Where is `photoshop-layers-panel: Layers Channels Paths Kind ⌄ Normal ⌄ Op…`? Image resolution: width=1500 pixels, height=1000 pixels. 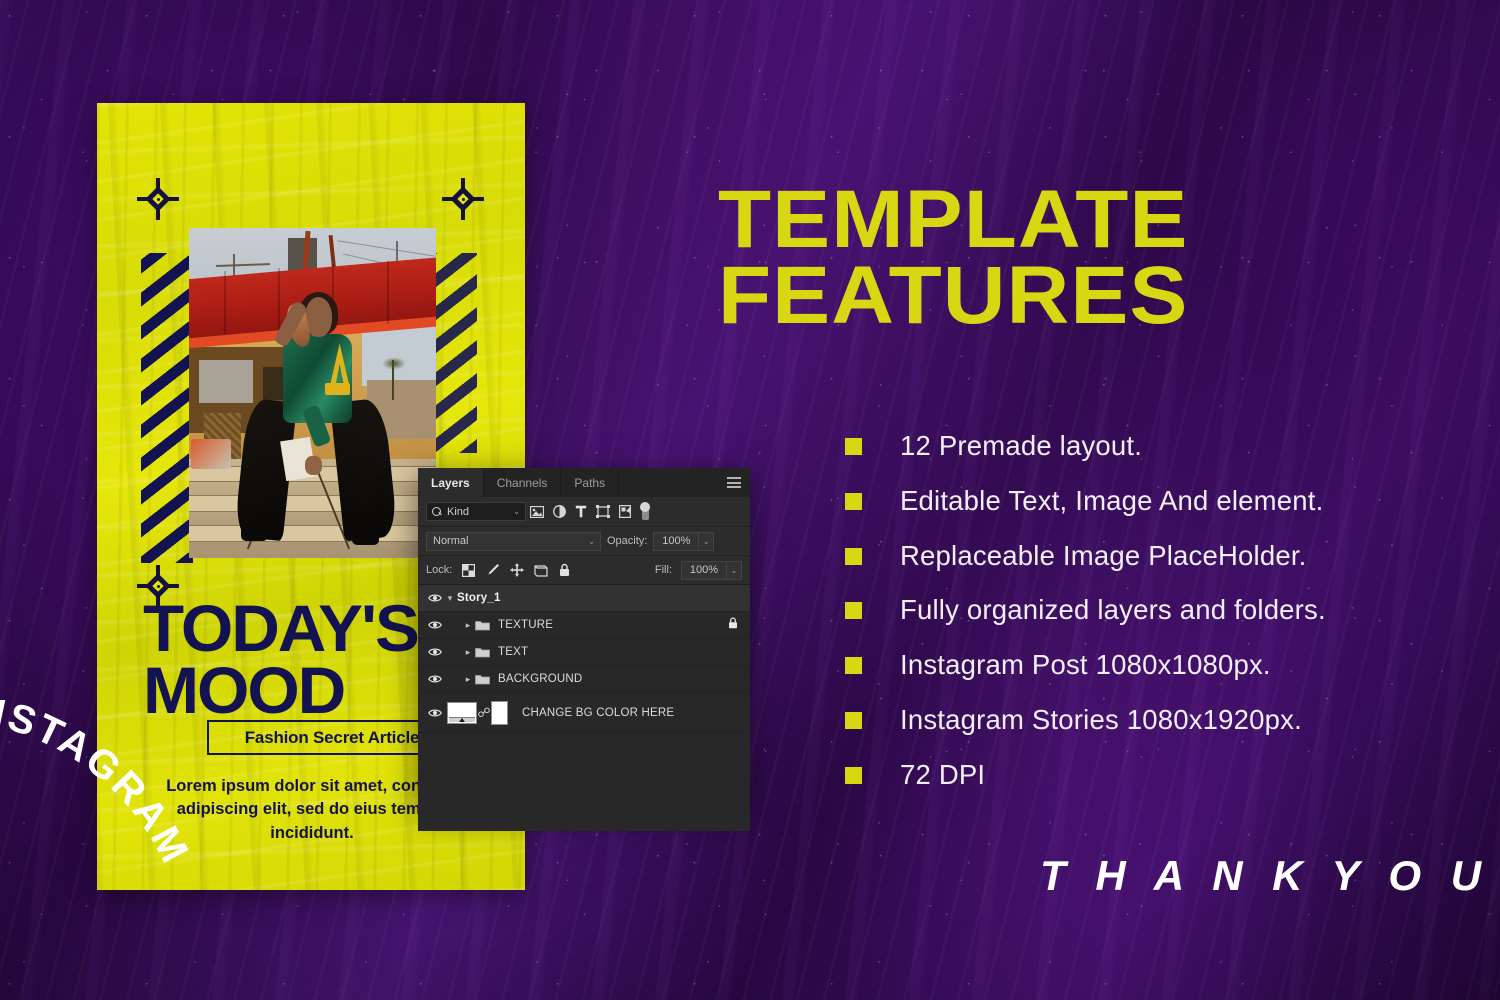 photoshop-layers-panel: Layers Channels Paths Kind ⌄ Normal ⌄ Op… is located at coordinates (584, 649).